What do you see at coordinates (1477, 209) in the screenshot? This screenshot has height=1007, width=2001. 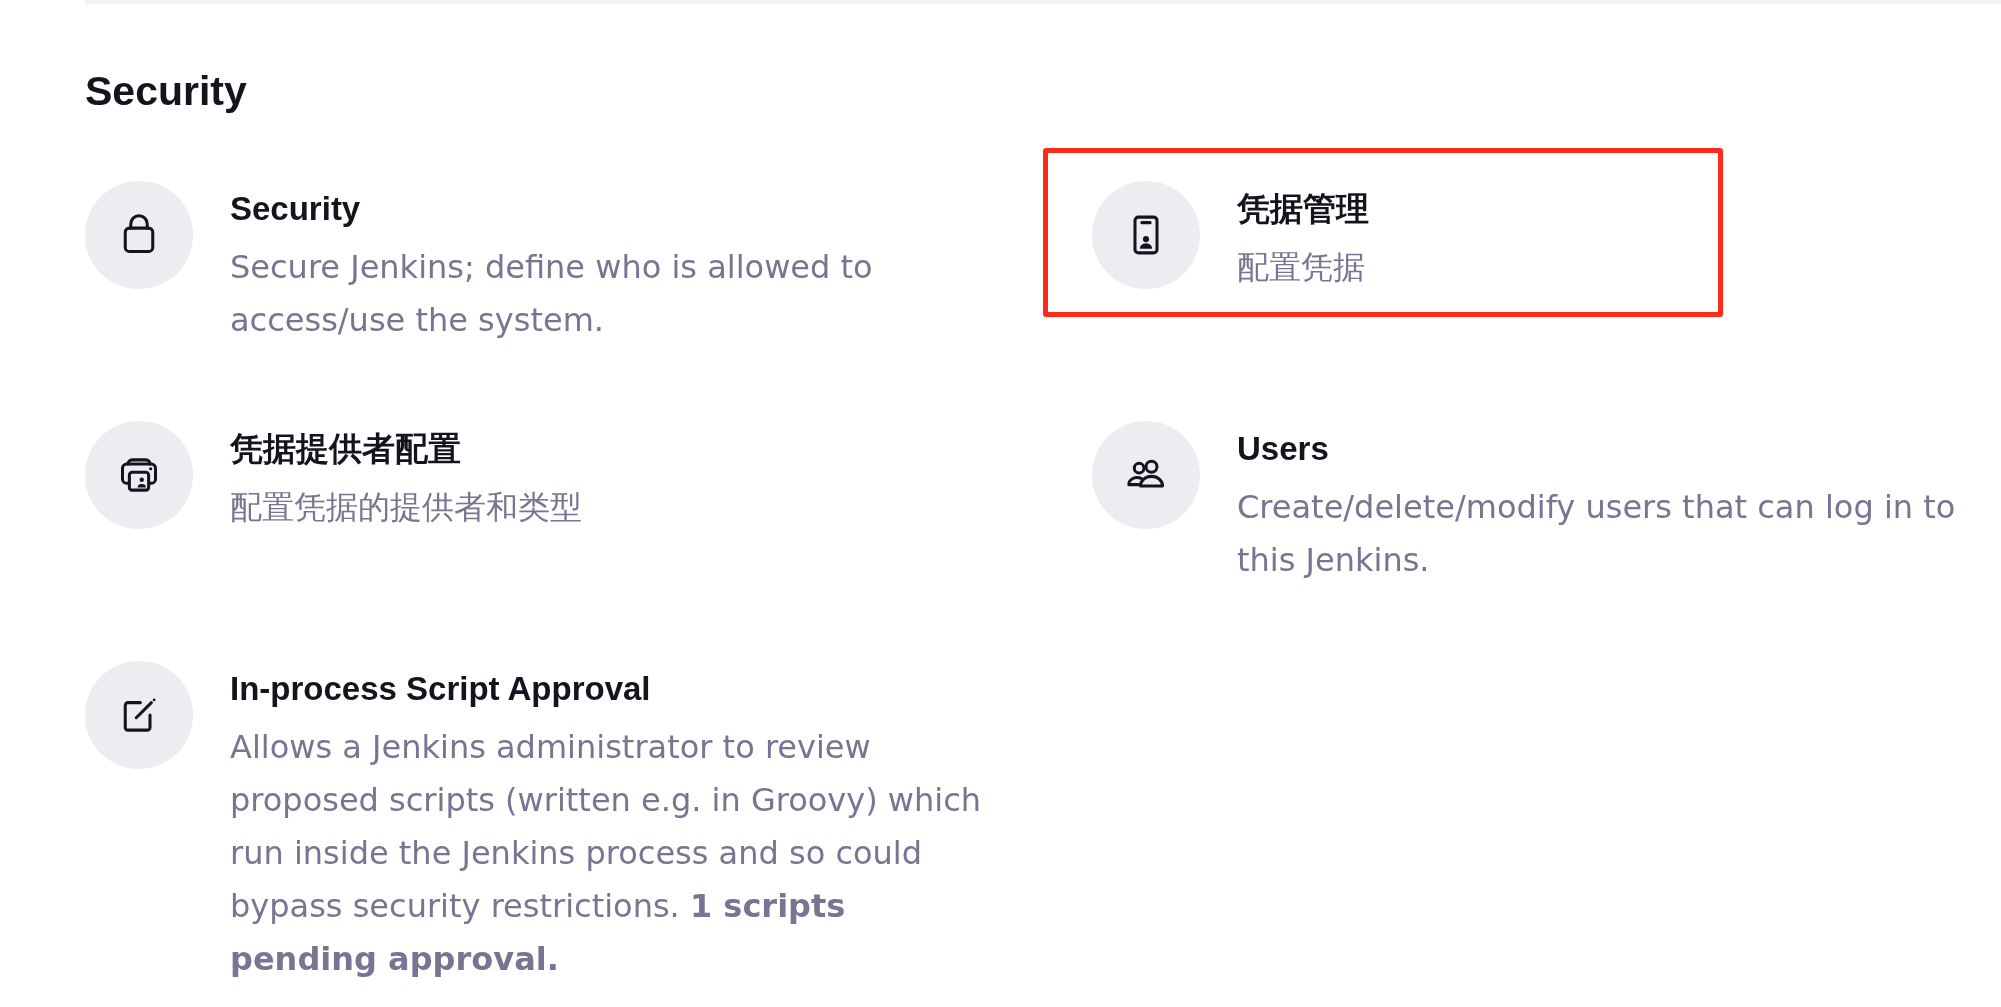 I see `item-title-link: 凭据管理` at bounding box center [1477, 209].